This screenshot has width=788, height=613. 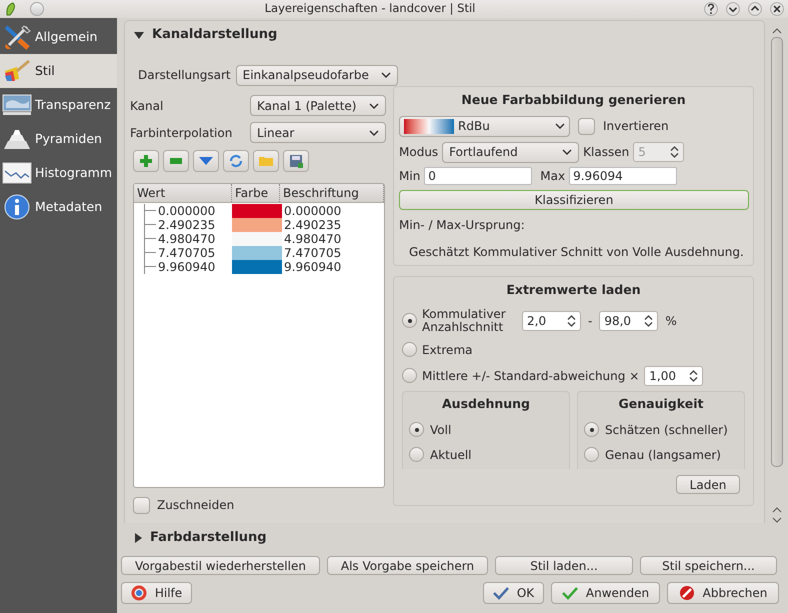 I want to click on radio-label: Voll, so click(x=441, y=430).